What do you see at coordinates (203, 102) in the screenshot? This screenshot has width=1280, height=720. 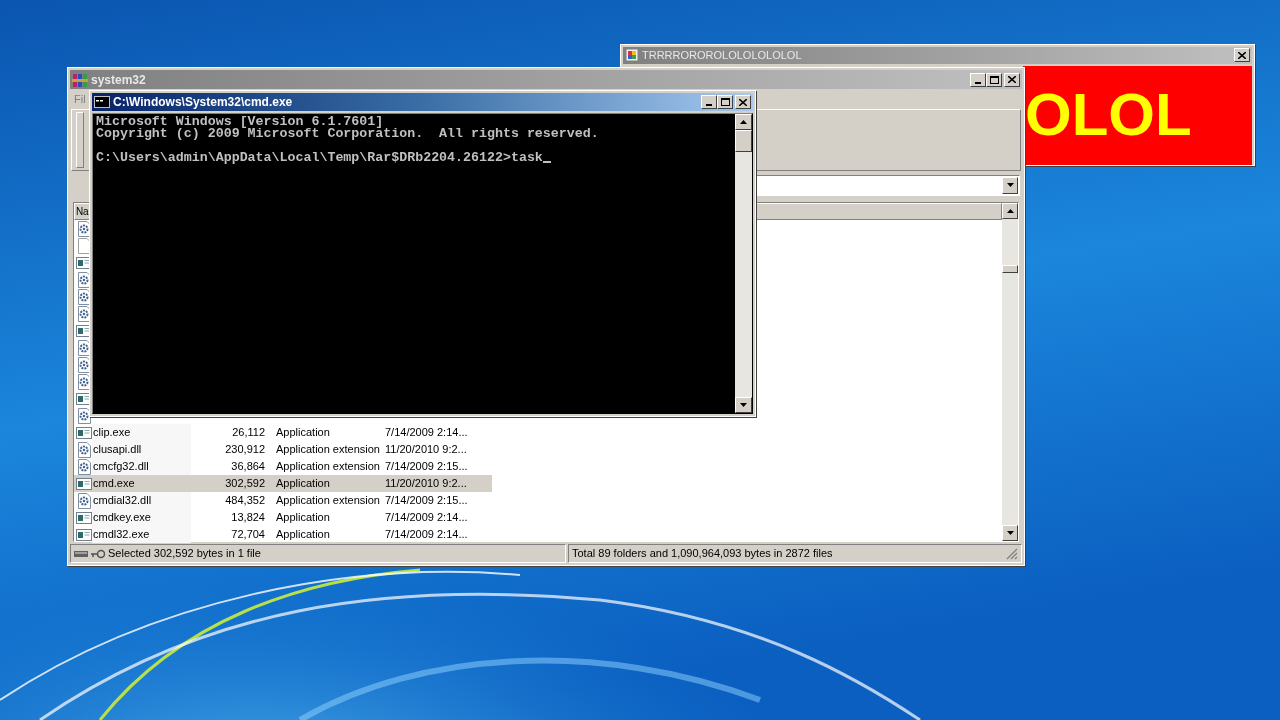 I see `window-title: C:\Windows\System32\cmd.exe` at bounding box center [203, 102].